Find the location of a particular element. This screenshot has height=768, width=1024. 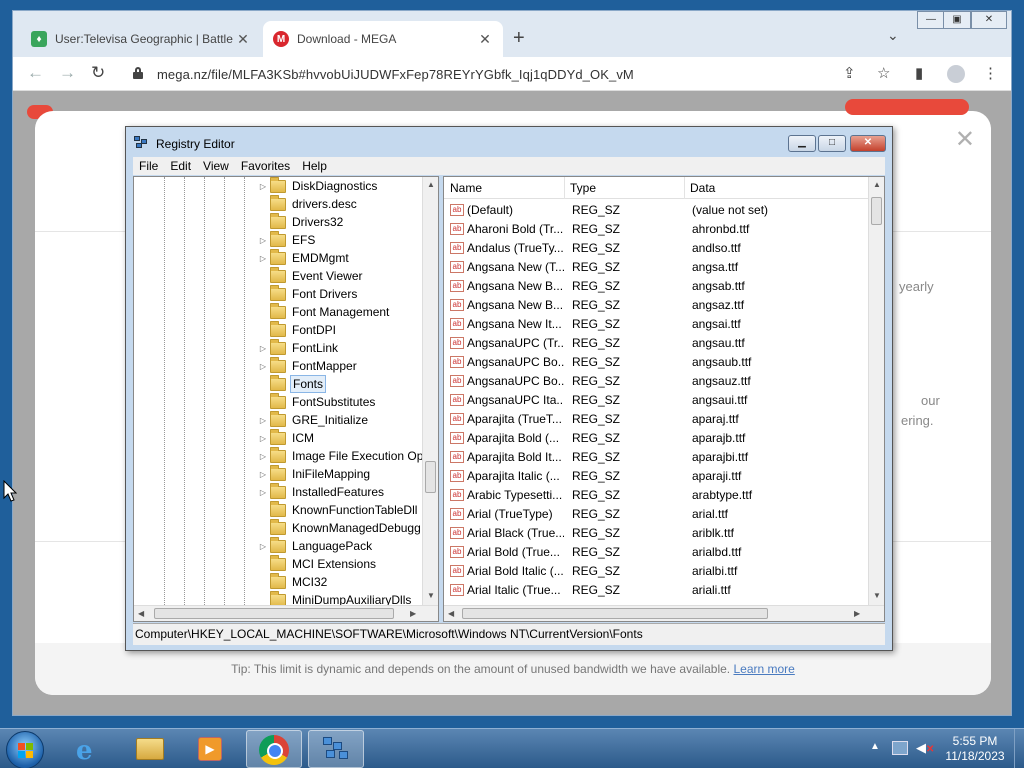

tree-horizontal-scrollbar: ◀ ▶ is located at coordinates (286, 613).